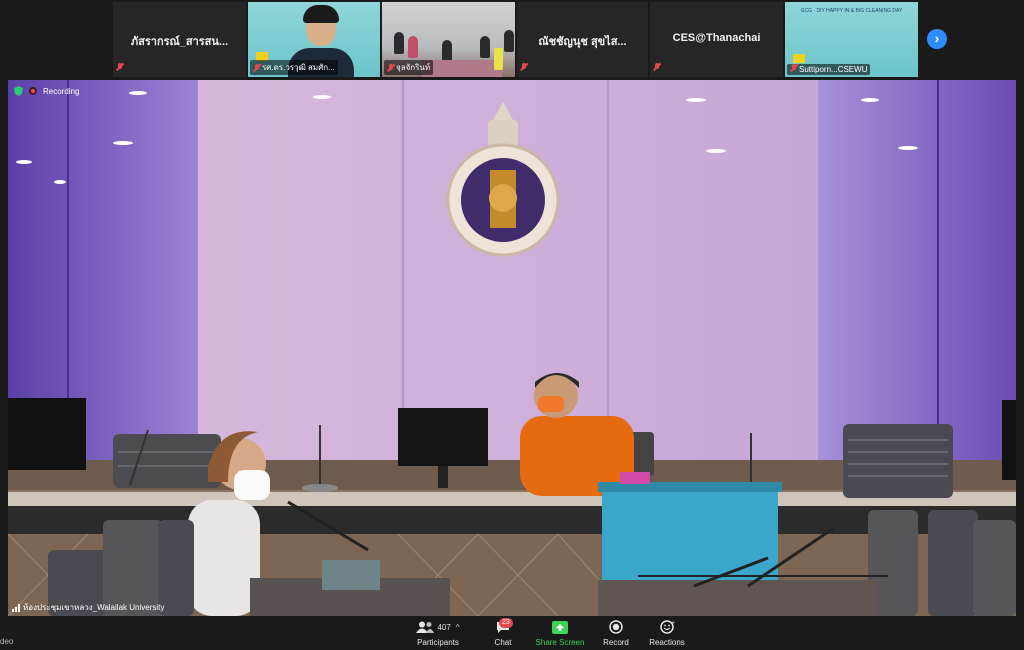  What do you see at coordinates (458, 627) in the screenshot?
I see `caret-up-icon: ^` at bounding box center [458, 627].